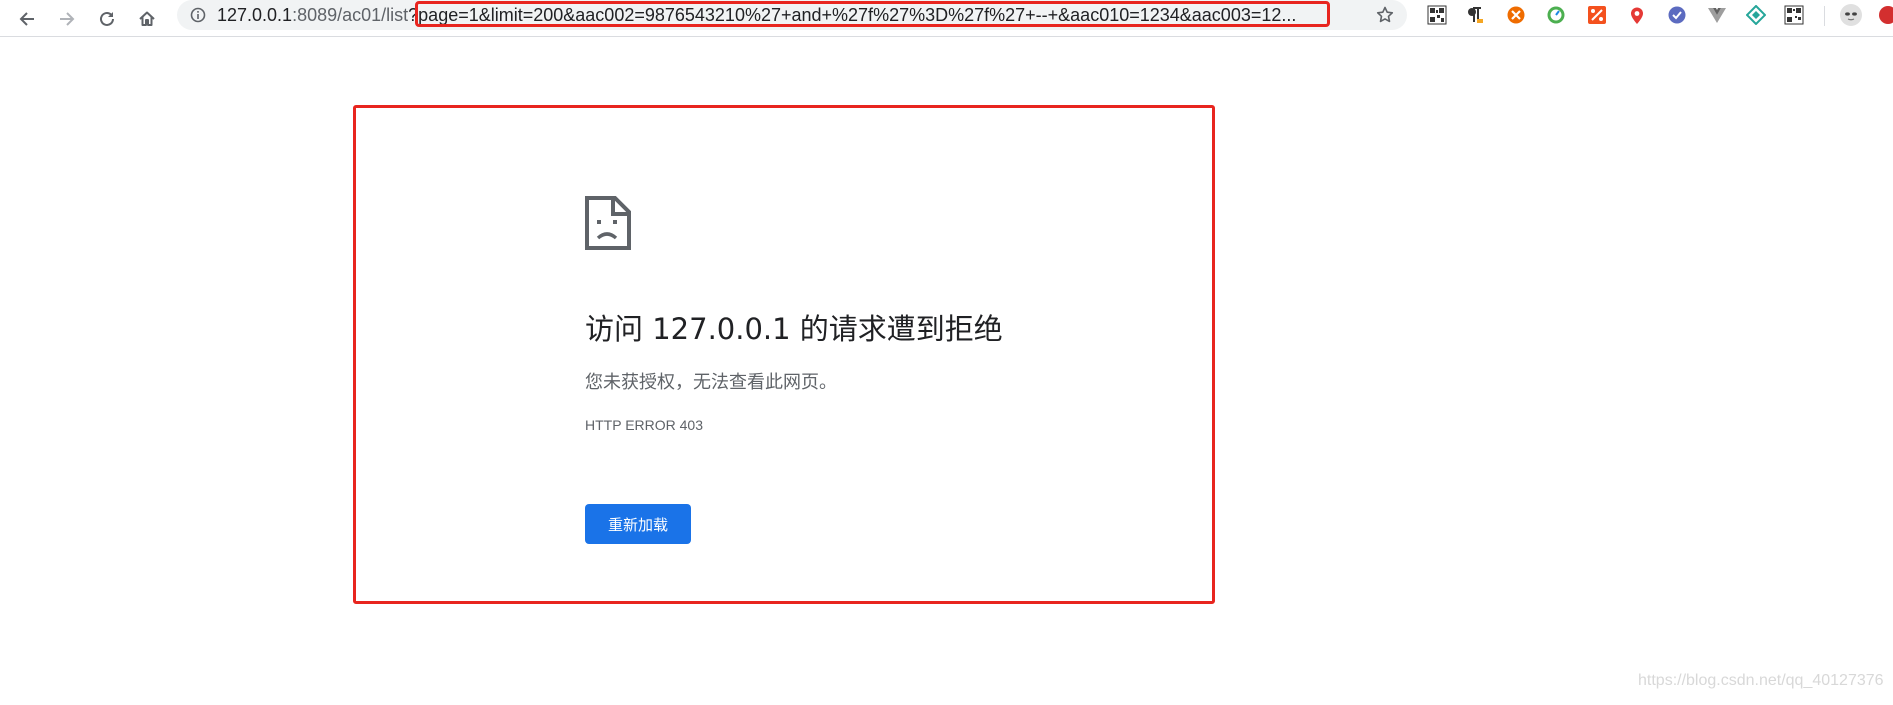 The image size is (1893, 705). I want to click on speed-dial-icon, so click(1556, 15).